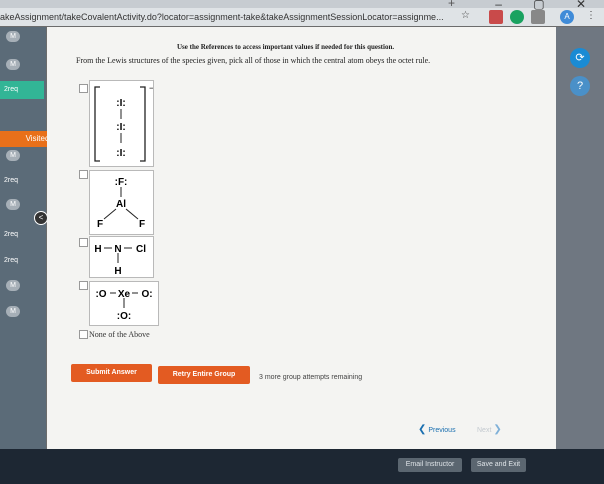  Describe the element at coordinates (580, 58) in the screenshot. I see `refresh-icon: ⟳` at that location.